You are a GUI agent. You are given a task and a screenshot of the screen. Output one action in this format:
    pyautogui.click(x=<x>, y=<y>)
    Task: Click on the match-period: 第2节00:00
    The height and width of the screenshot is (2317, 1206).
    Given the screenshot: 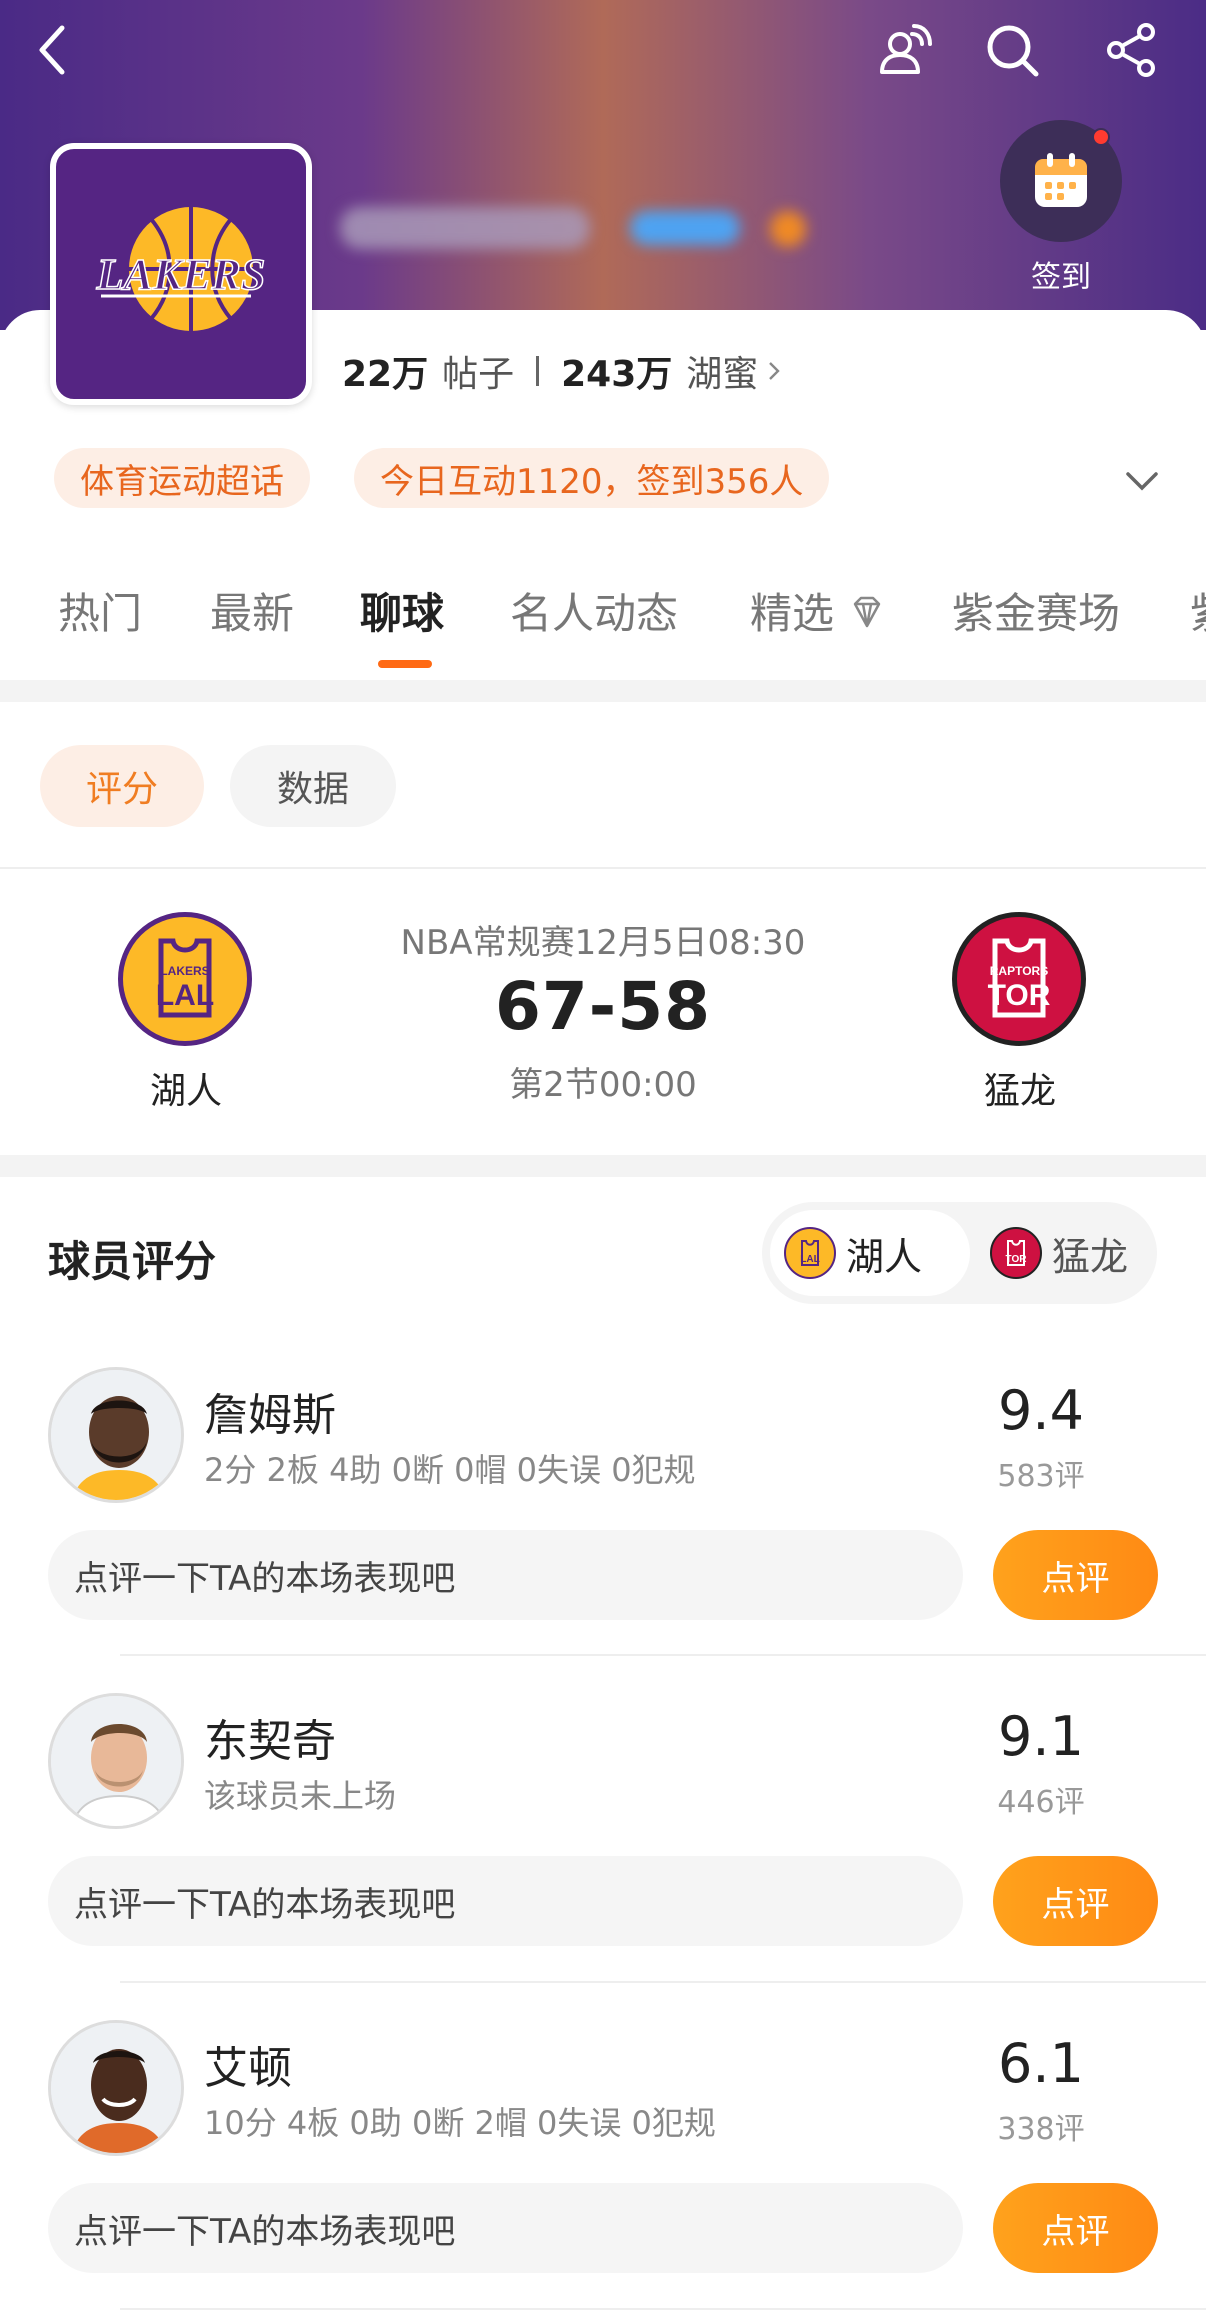 What is the action you would take?
    pyautogui.click(x=603, y=1085)
    